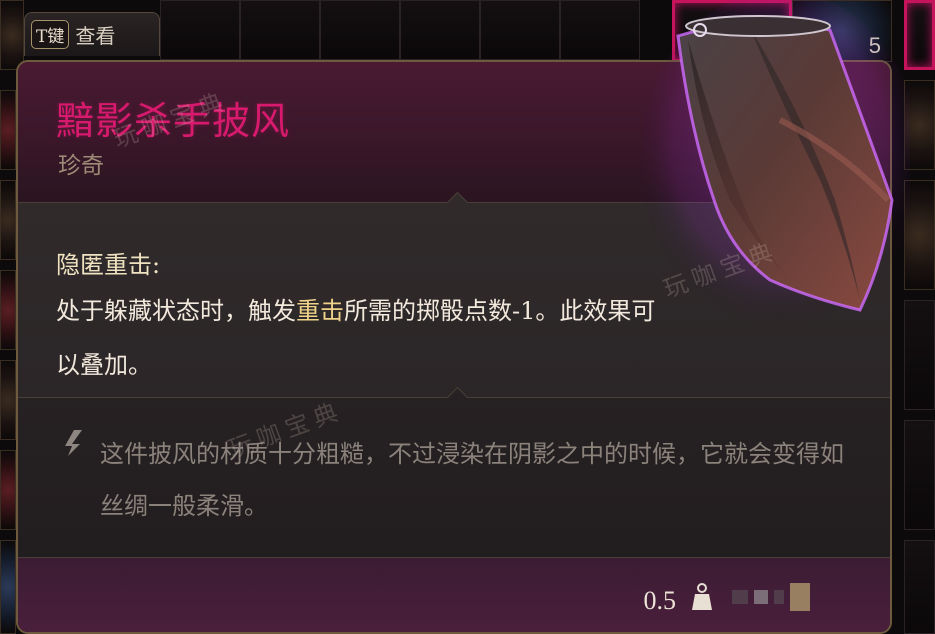  What do you see at coordinates (73, 443) in the screenshot?
I see `quote-icon` at bounding box center [73, 443].